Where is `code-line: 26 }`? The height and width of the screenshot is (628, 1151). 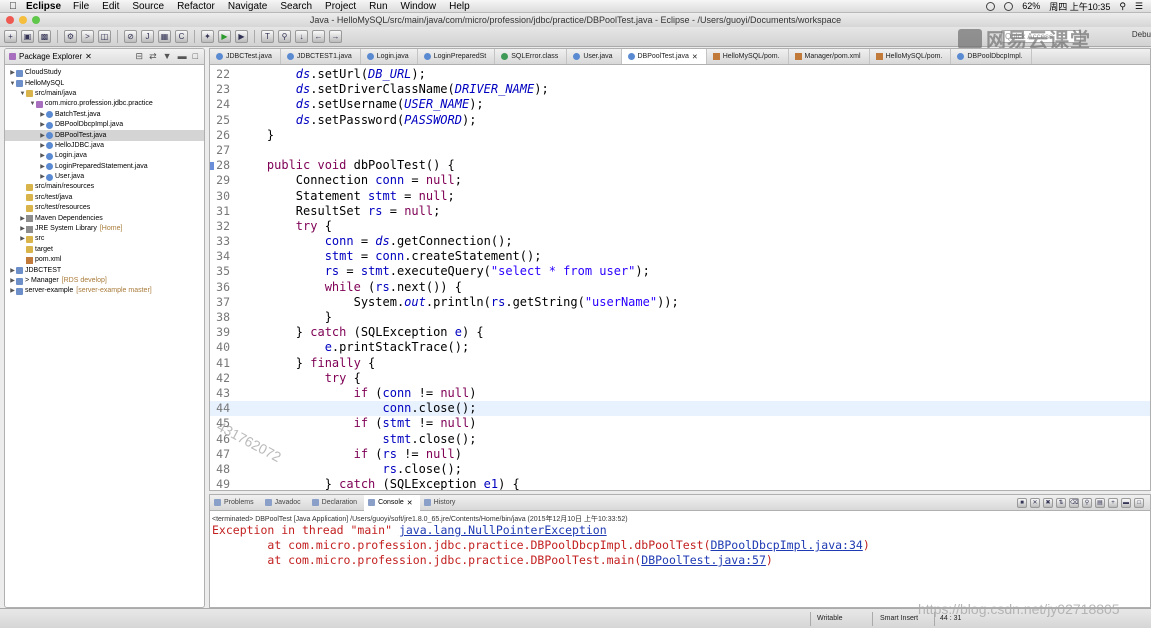 code-line: 26 } is located at coordinates (680, 135).